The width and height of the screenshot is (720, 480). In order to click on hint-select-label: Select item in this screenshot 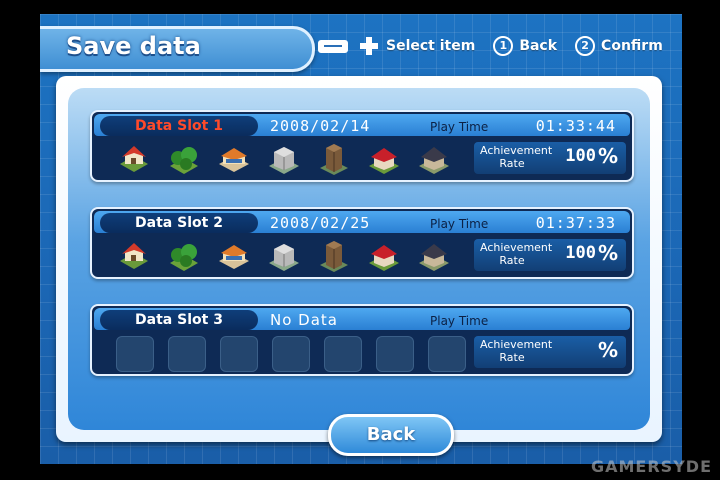, I will do `click(431, 46)`.